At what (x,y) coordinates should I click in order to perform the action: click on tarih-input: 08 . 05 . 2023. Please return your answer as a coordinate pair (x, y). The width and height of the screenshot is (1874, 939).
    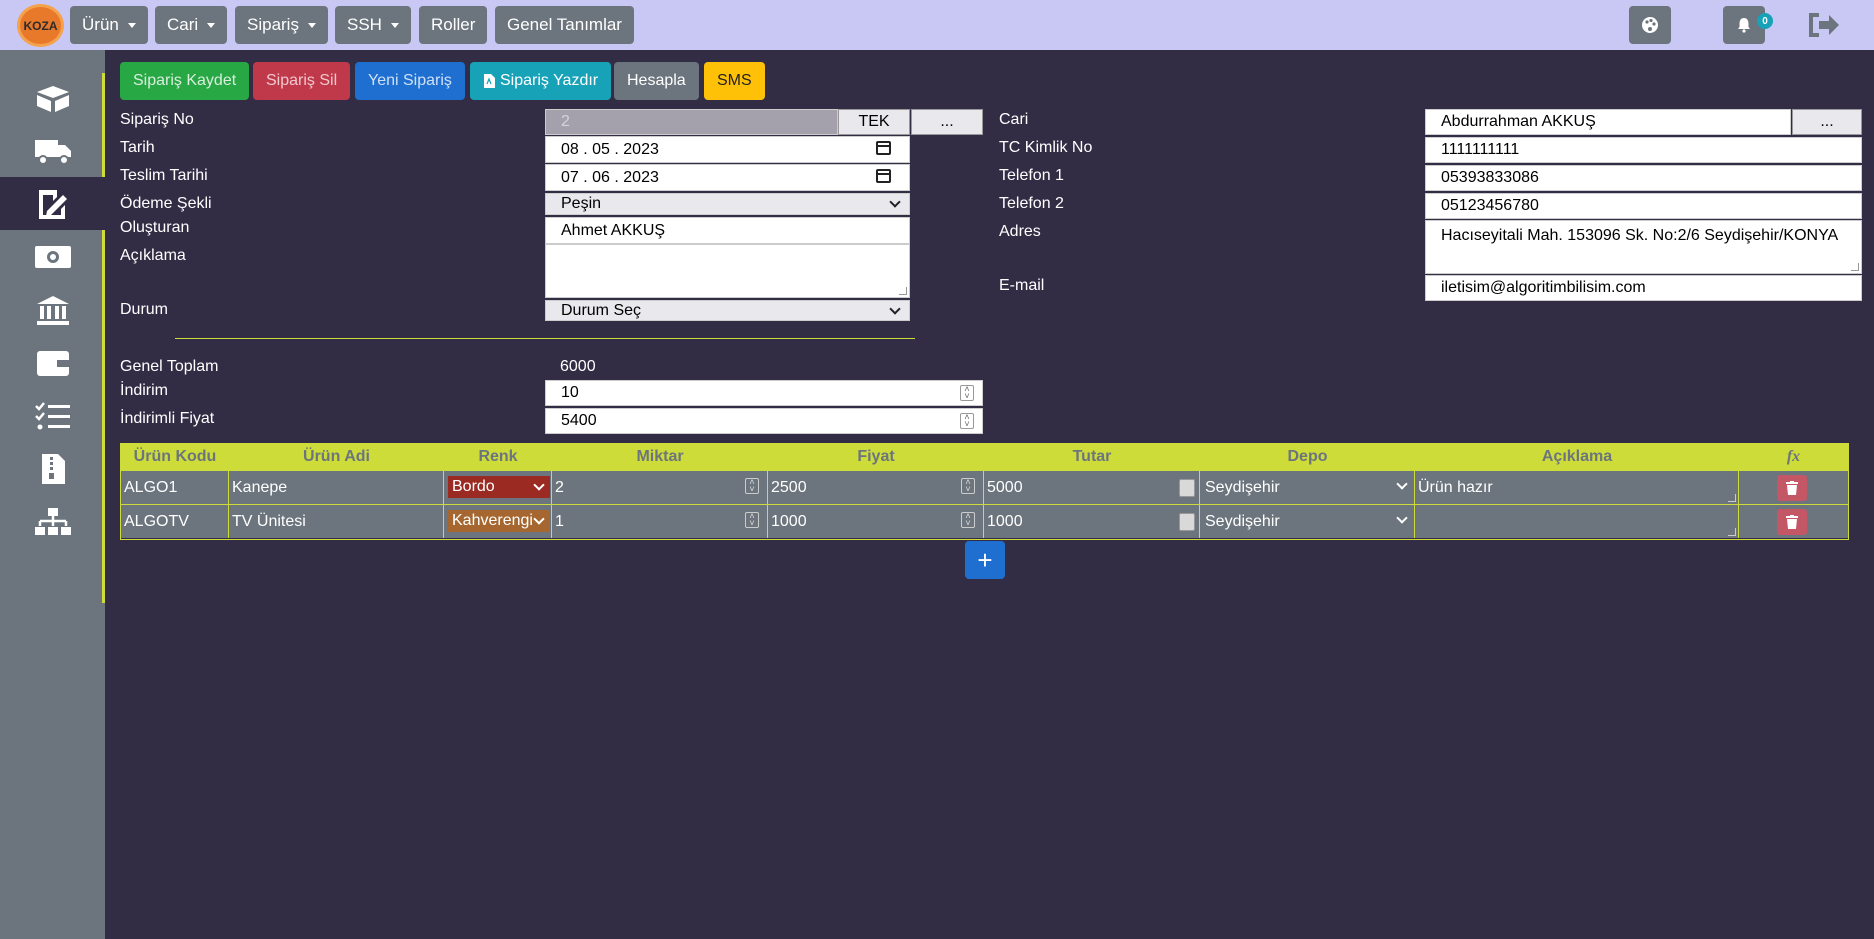
    Looking at the image, I should click on (727, 149).